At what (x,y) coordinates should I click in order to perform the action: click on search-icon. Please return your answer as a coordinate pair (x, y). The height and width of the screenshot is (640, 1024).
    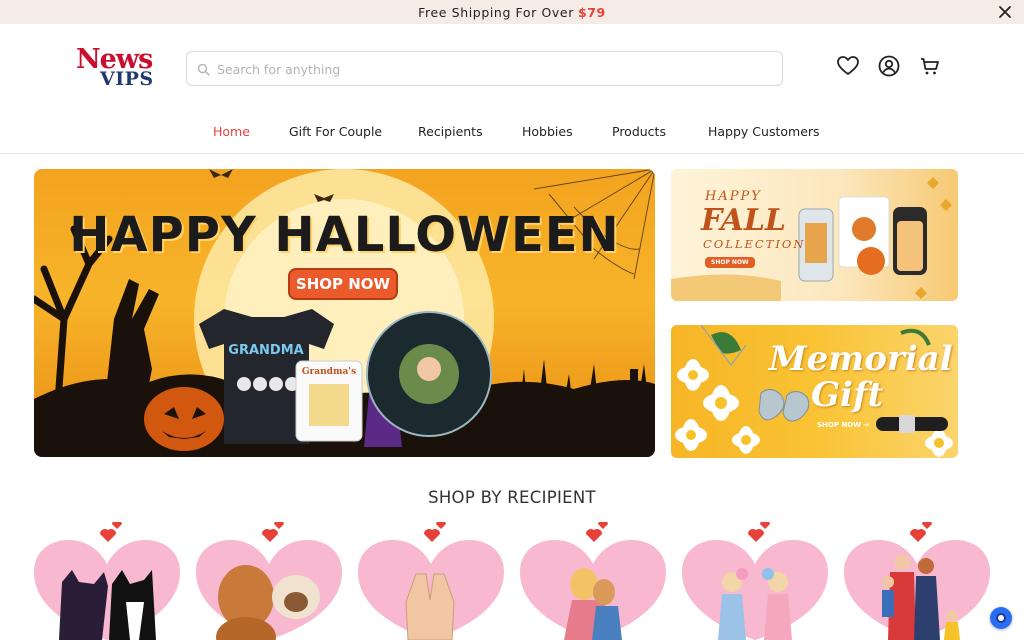
    Looking at the image, I should click on (203, 69).